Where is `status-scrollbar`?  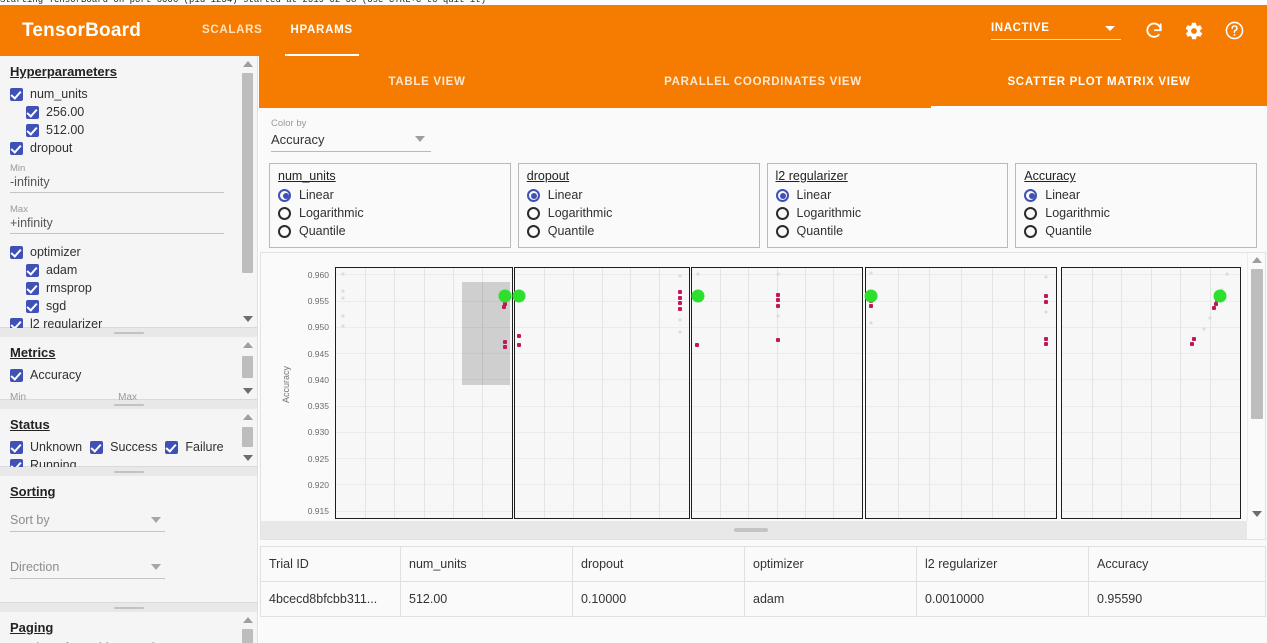 status-scrollbar is located at coordinates (248, 437).